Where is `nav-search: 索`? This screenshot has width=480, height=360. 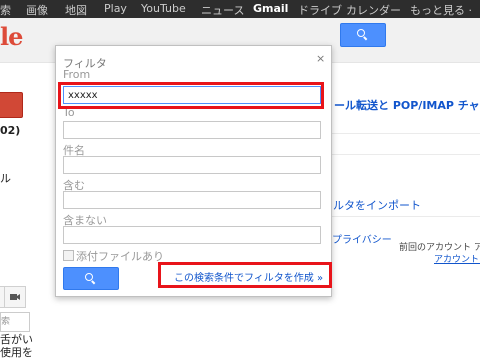
nav-search: 索 is located at coordinates (5, 10).